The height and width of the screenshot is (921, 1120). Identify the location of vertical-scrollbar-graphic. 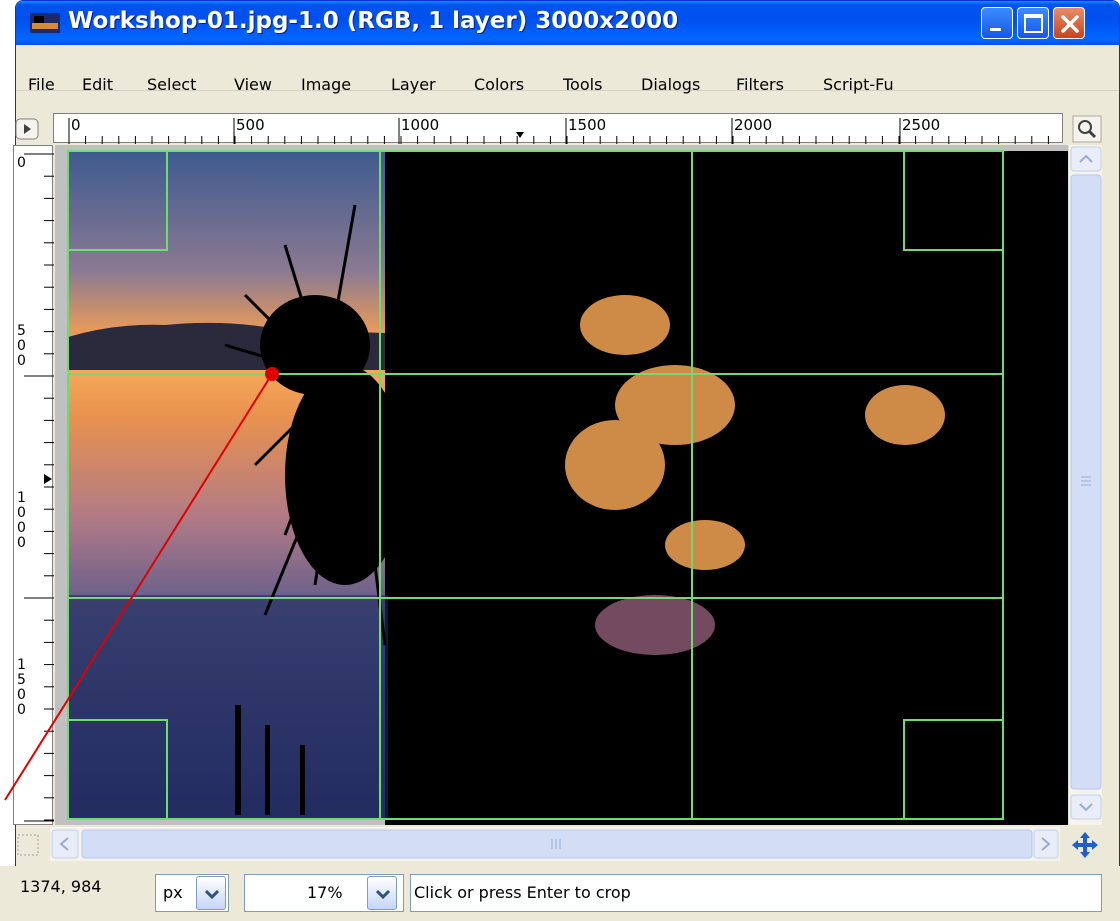
(1086, 483).